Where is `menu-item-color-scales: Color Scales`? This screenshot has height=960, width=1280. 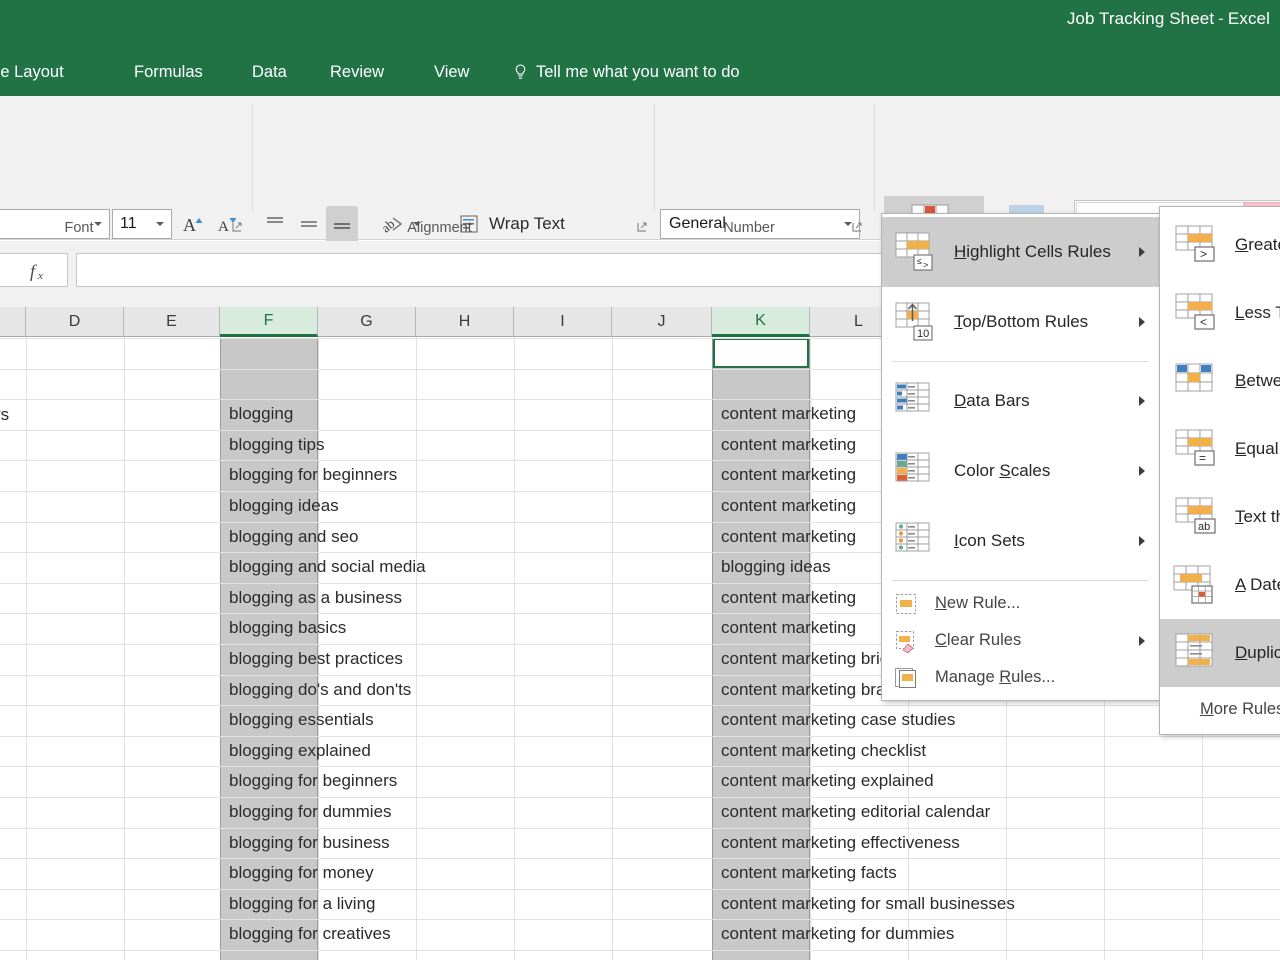
menu-item-color-scales: Color Scales is located at coordinates (1020, 471).